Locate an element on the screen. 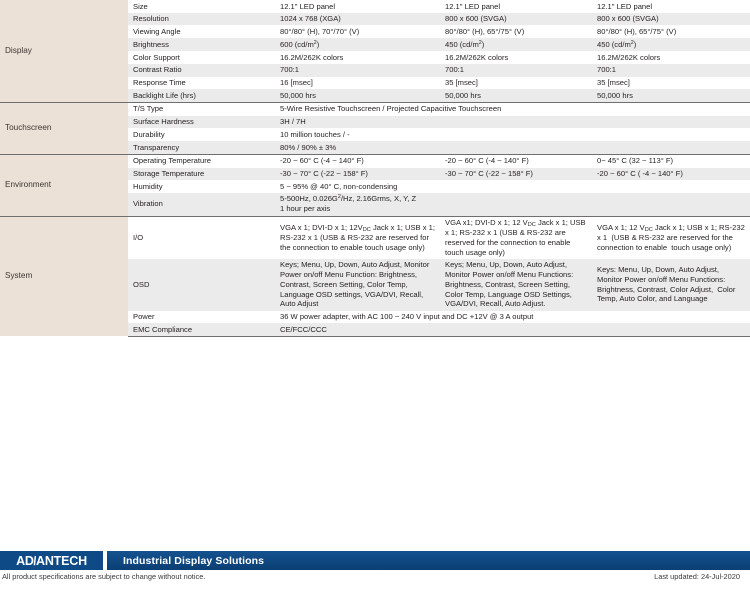 The image size is (750, 591). spec-item-label: Operating Temperature is located at coordinates (201, 160).